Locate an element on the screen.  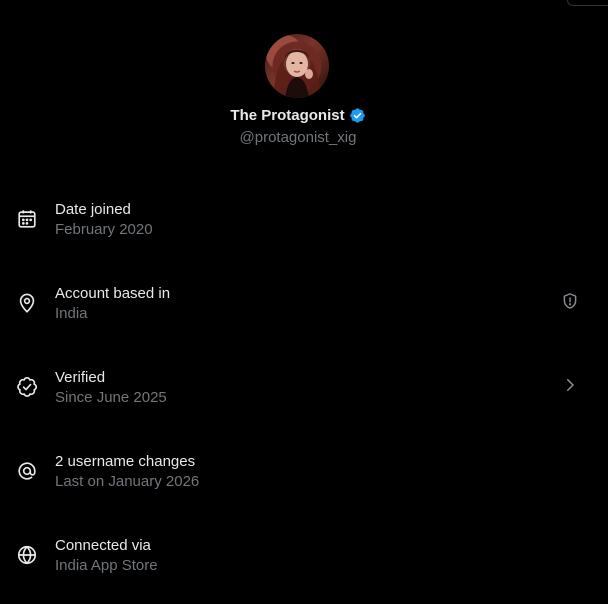
about-row-date-joined: Date joined February 2020 is located at coordinates (298, 226).